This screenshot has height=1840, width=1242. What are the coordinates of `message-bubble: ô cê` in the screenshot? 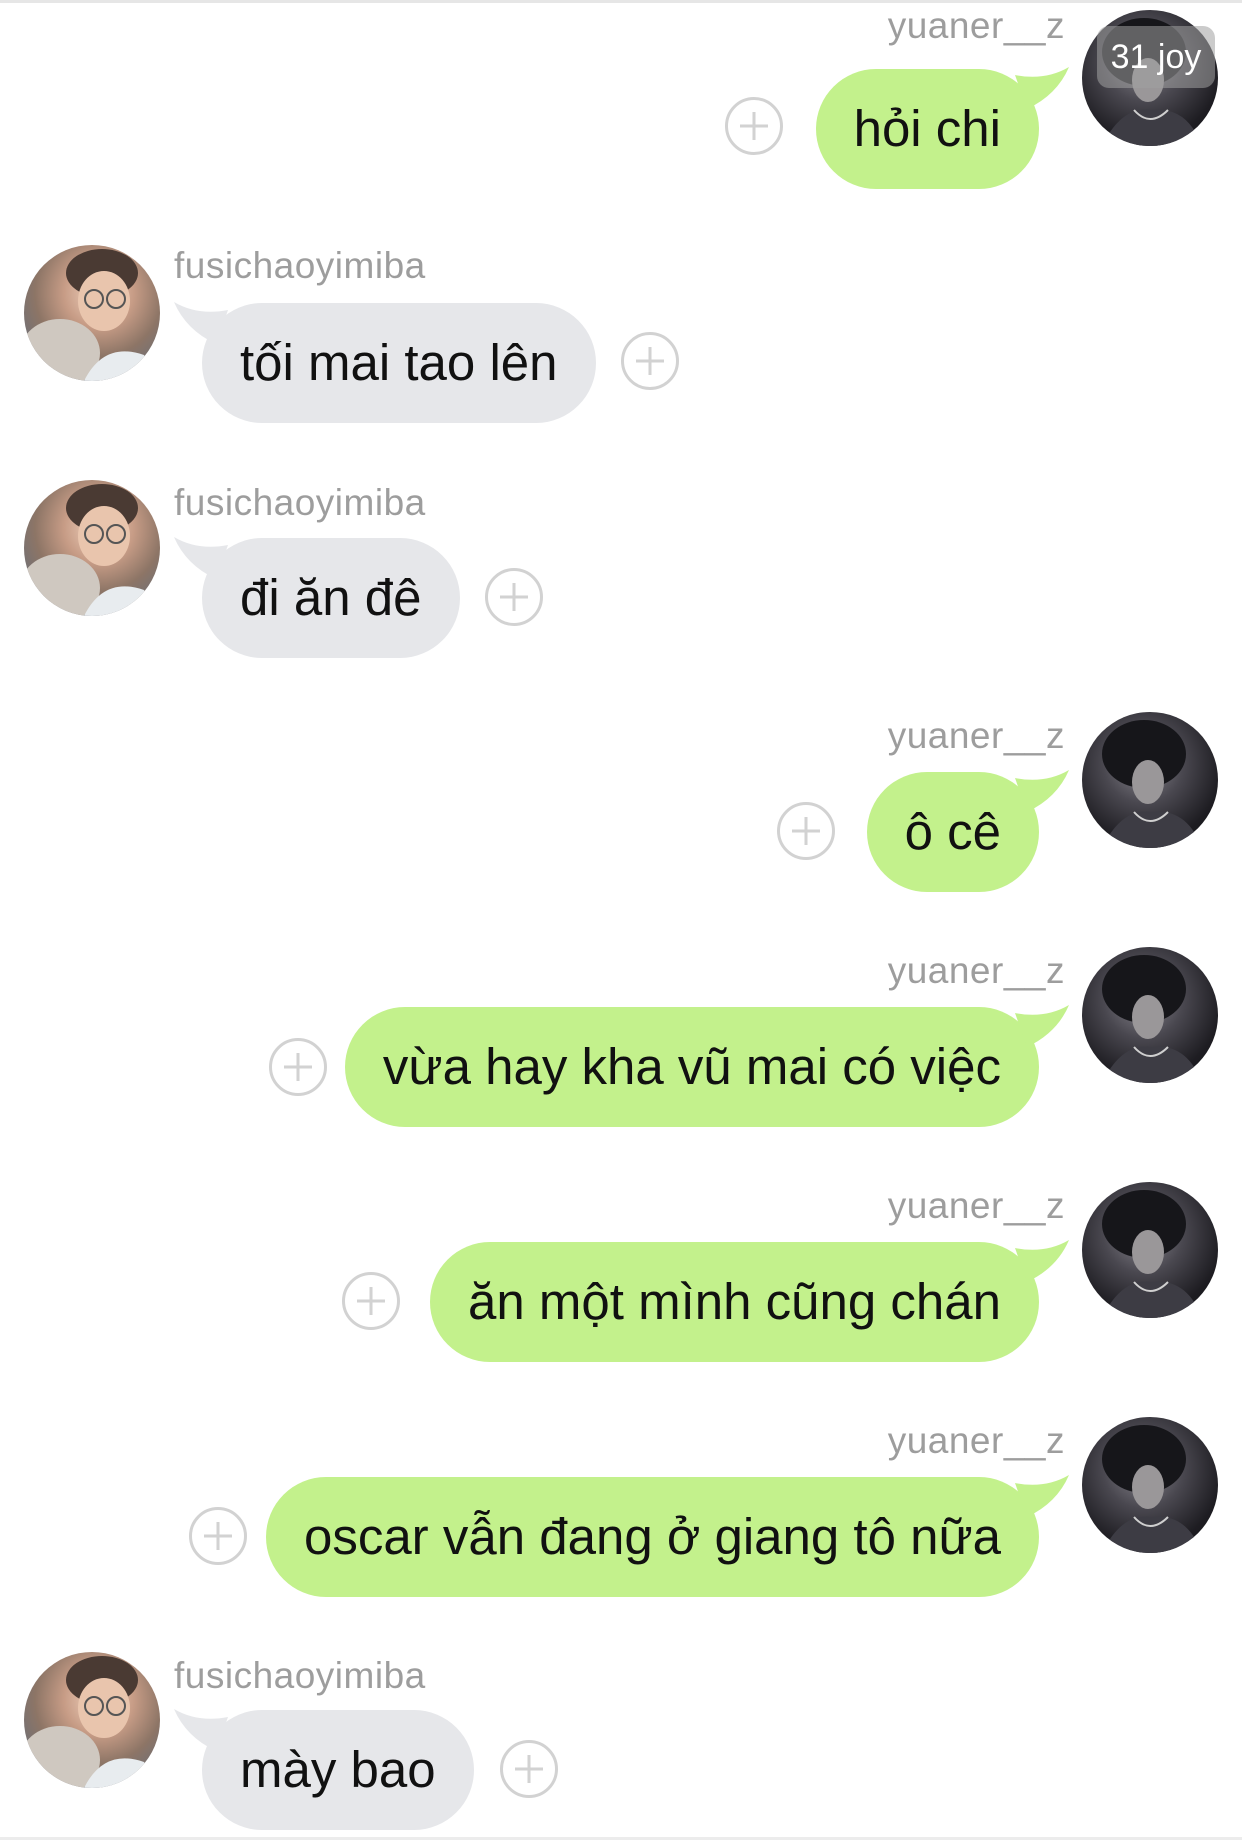 It's located at (952, 832).